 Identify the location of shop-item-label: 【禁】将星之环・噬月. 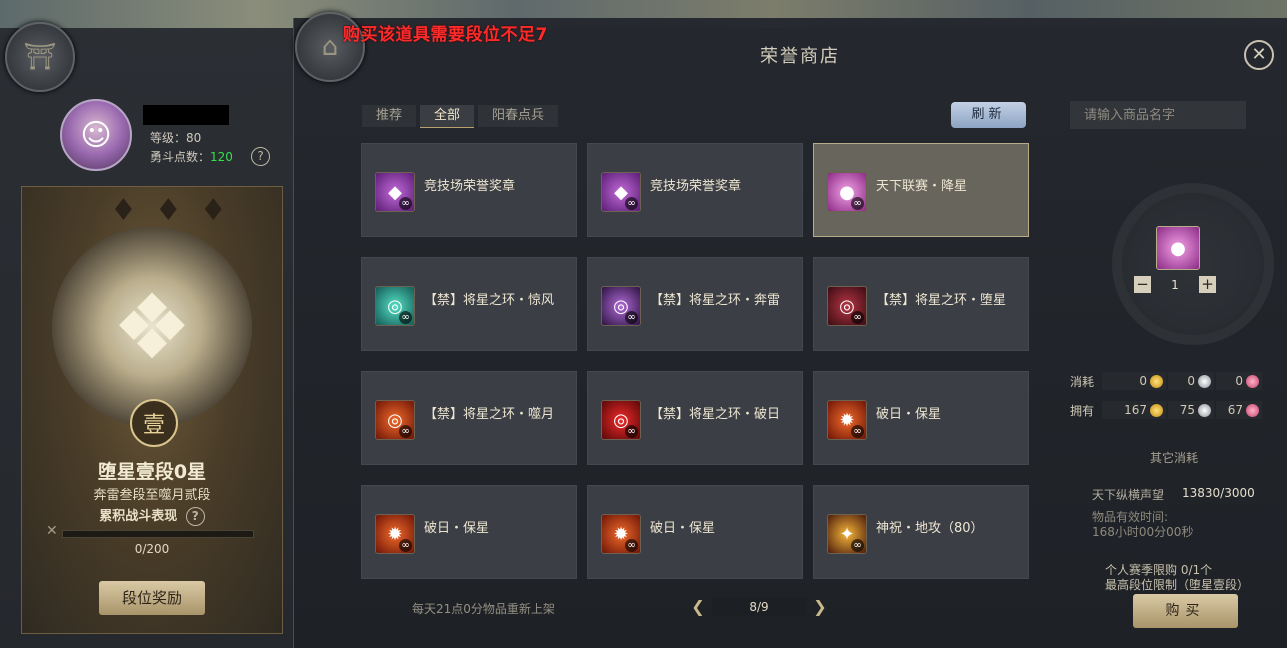
(489, 414).